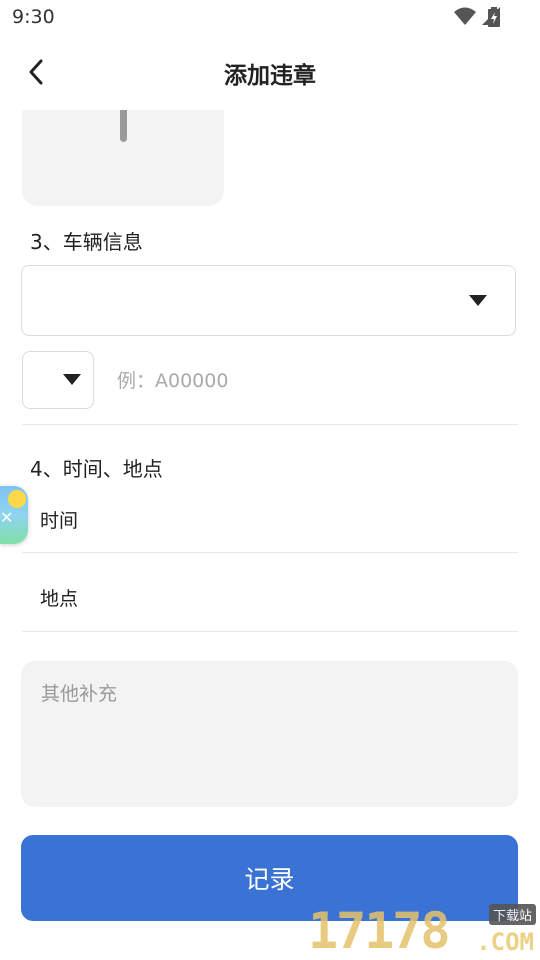 This screenshot has width=540, height=960. What do you see at coordinates (7, 517) in the screenshot?
I see `close-icon: ✕` at bounding box center [7, 517].